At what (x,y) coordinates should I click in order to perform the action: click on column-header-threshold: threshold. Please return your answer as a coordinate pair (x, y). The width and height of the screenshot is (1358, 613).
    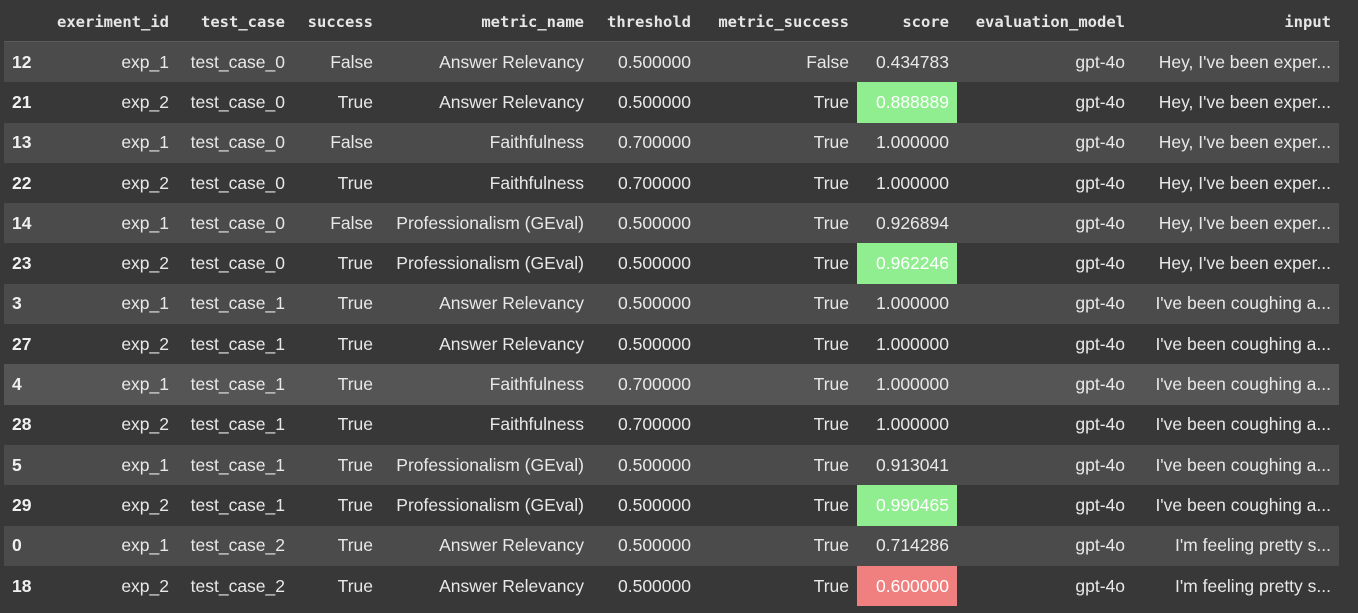
    Looking at the image, I should click on (645, 22).